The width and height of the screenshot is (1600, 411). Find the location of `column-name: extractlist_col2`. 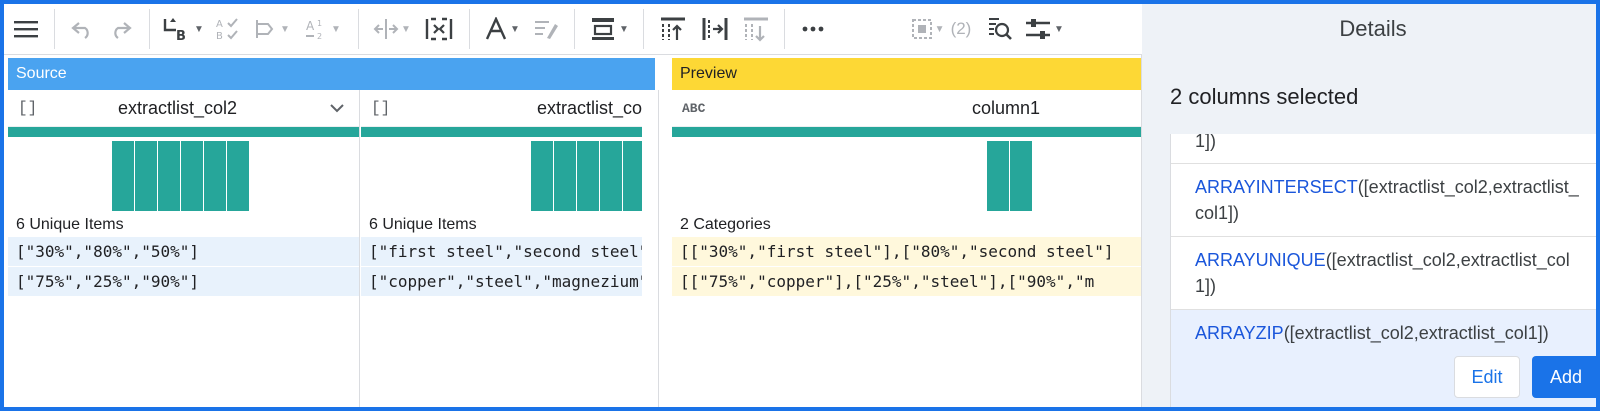

column-name: extractlist_col2 is located at coordinates (178, 107).